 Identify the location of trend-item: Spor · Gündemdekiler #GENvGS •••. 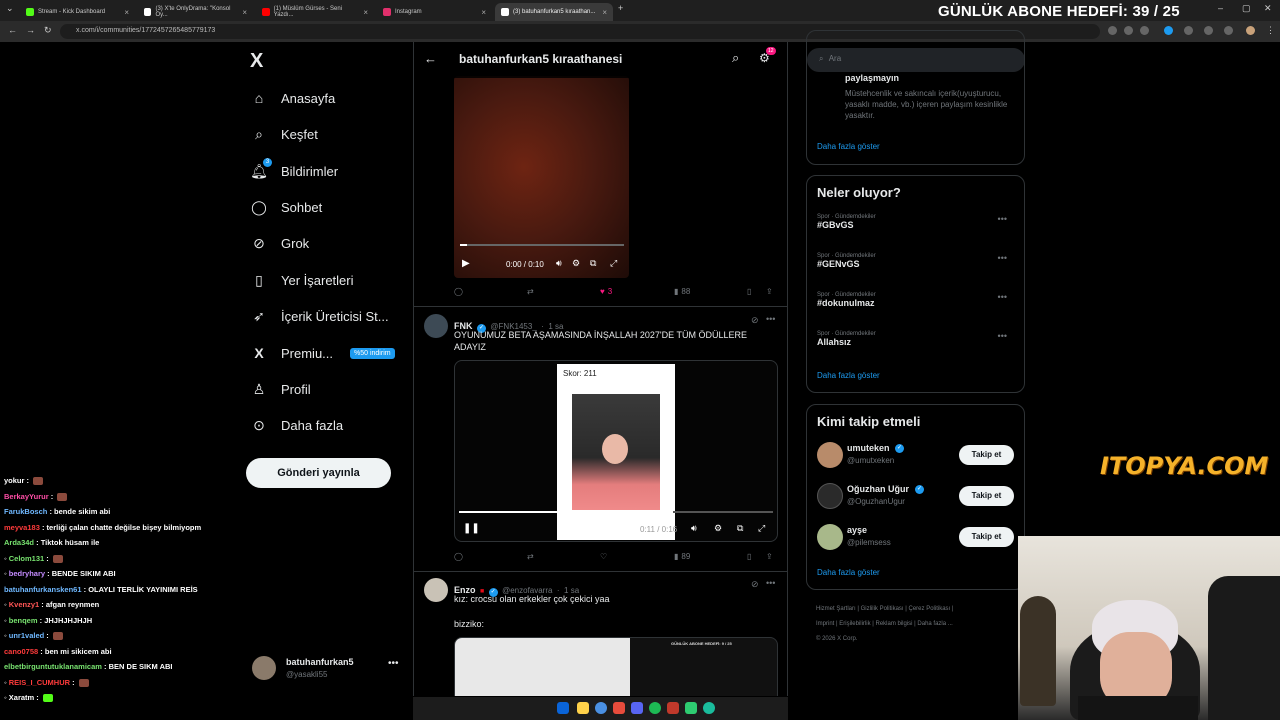
(917, 267).